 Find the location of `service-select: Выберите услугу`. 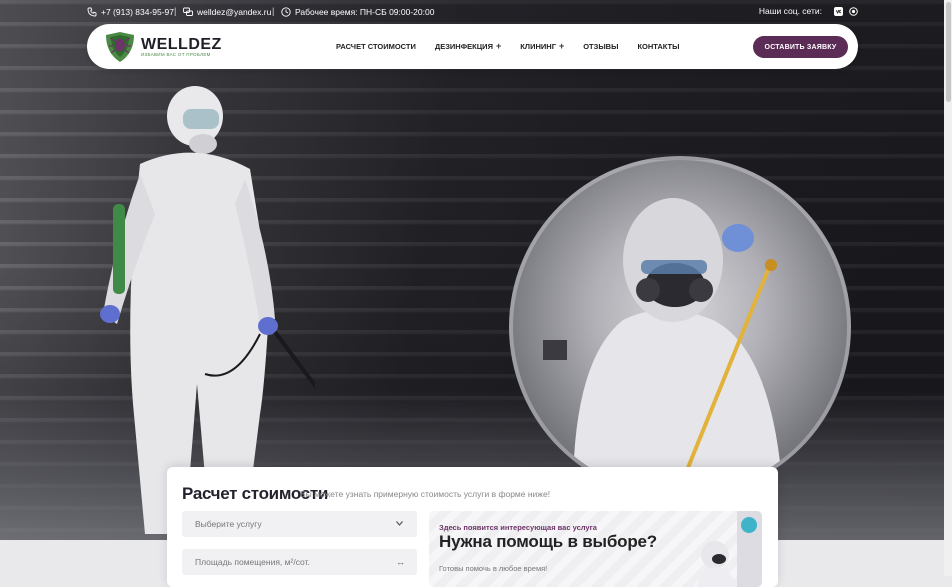

service-select: Выберите услугу is located at coordinates (299, 524).